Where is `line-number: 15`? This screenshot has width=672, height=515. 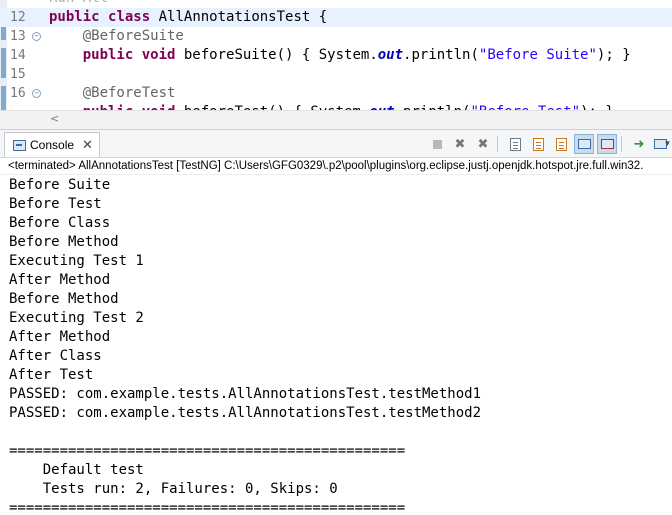
line-number: 15 is located at coordinates (18, 74).